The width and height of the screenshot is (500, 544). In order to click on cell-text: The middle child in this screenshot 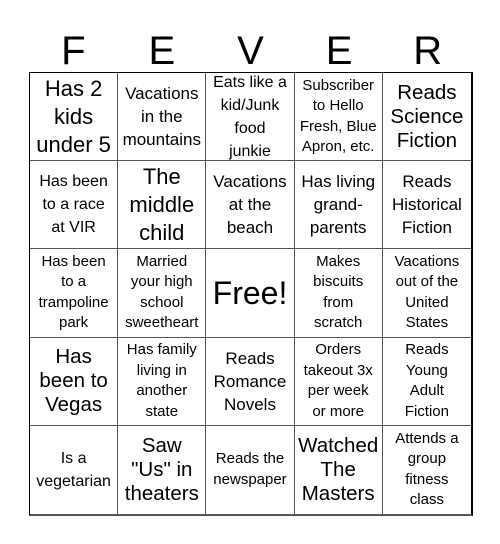, I will do `click(161, 205)`.